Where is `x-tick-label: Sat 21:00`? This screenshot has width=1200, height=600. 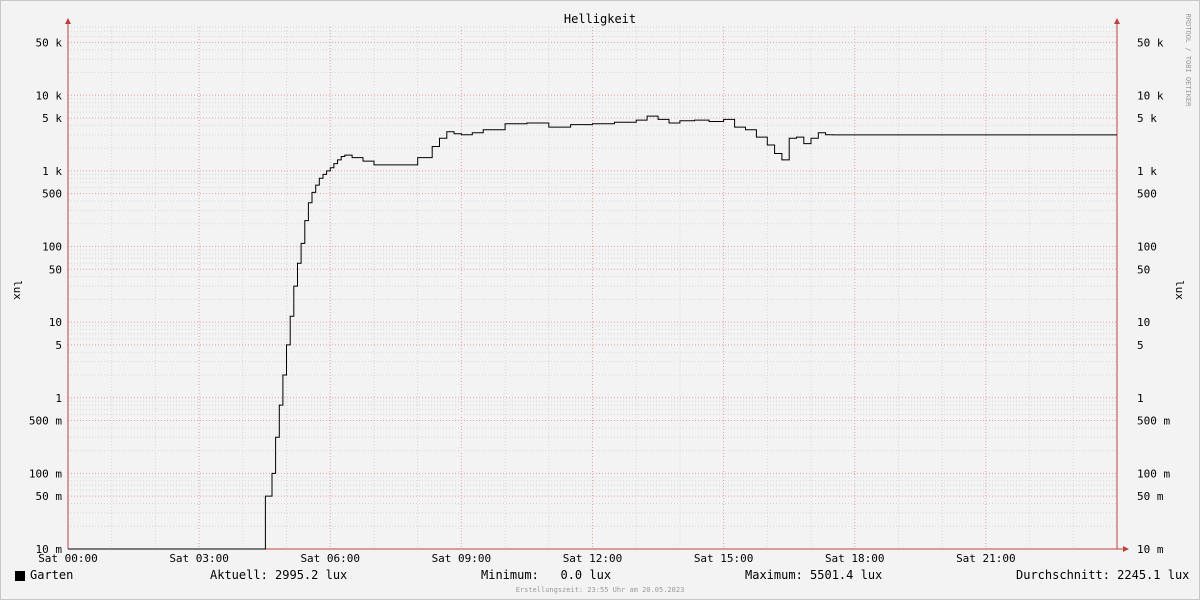
x-tick-label: Sat 21:00 is located at coordinates (986, 558).